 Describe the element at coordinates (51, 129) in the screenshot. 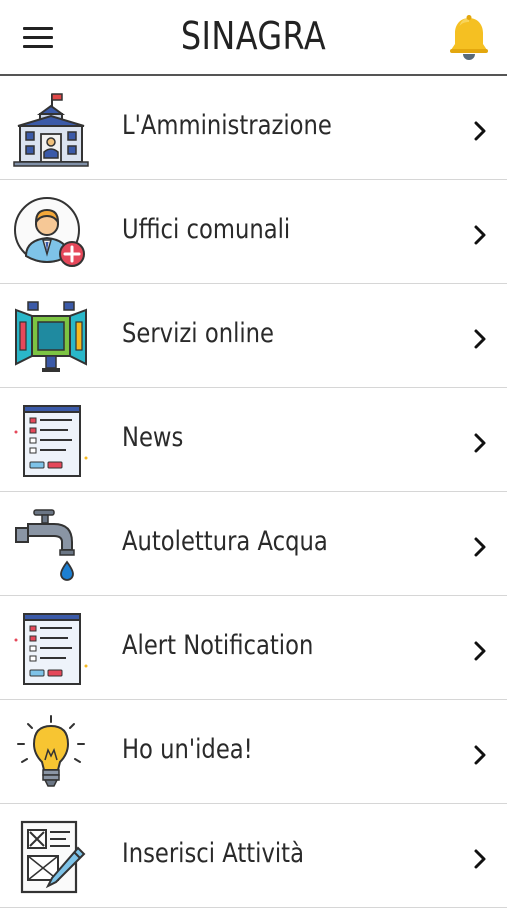

I see `town-hall-icon` at that location.